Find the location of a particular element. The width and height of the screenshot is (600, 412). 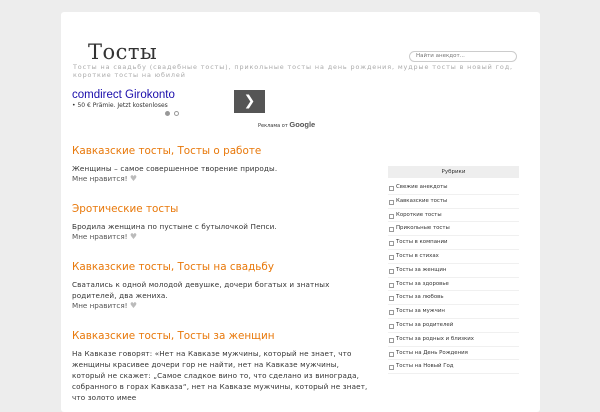

category-link: Короткие тосты is located at coordinates (419, 215).